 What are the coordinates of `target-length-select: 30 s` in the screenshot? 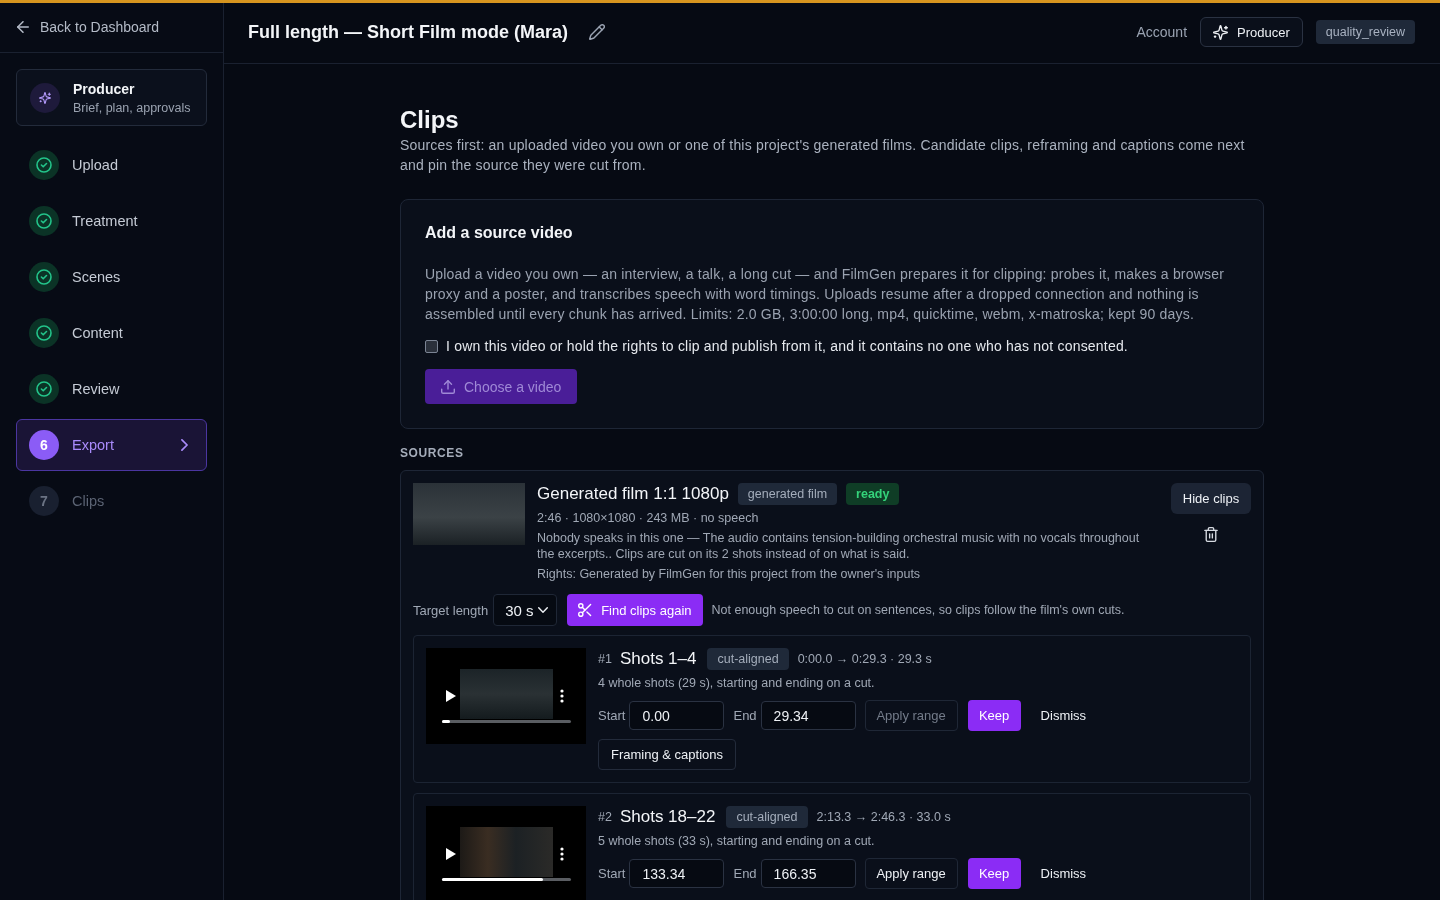 It's located at (525, 610).